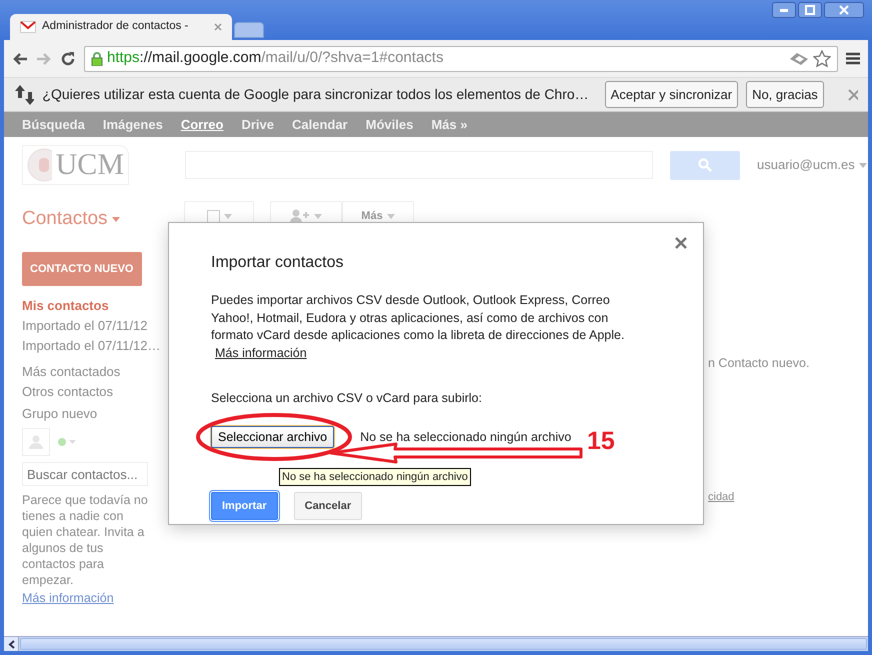 The image size is (872, 655). I want to click on search-icon, so click(705, 165).